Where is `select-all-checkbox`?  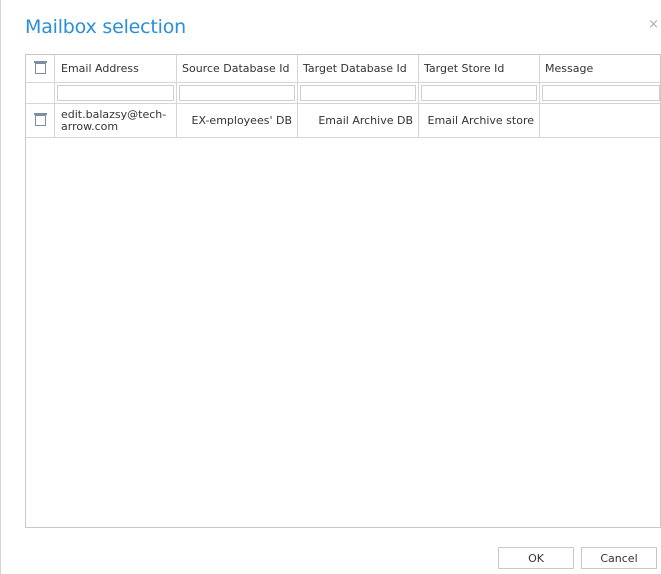 select-all-checkbox is located at coordinates (40, 67).